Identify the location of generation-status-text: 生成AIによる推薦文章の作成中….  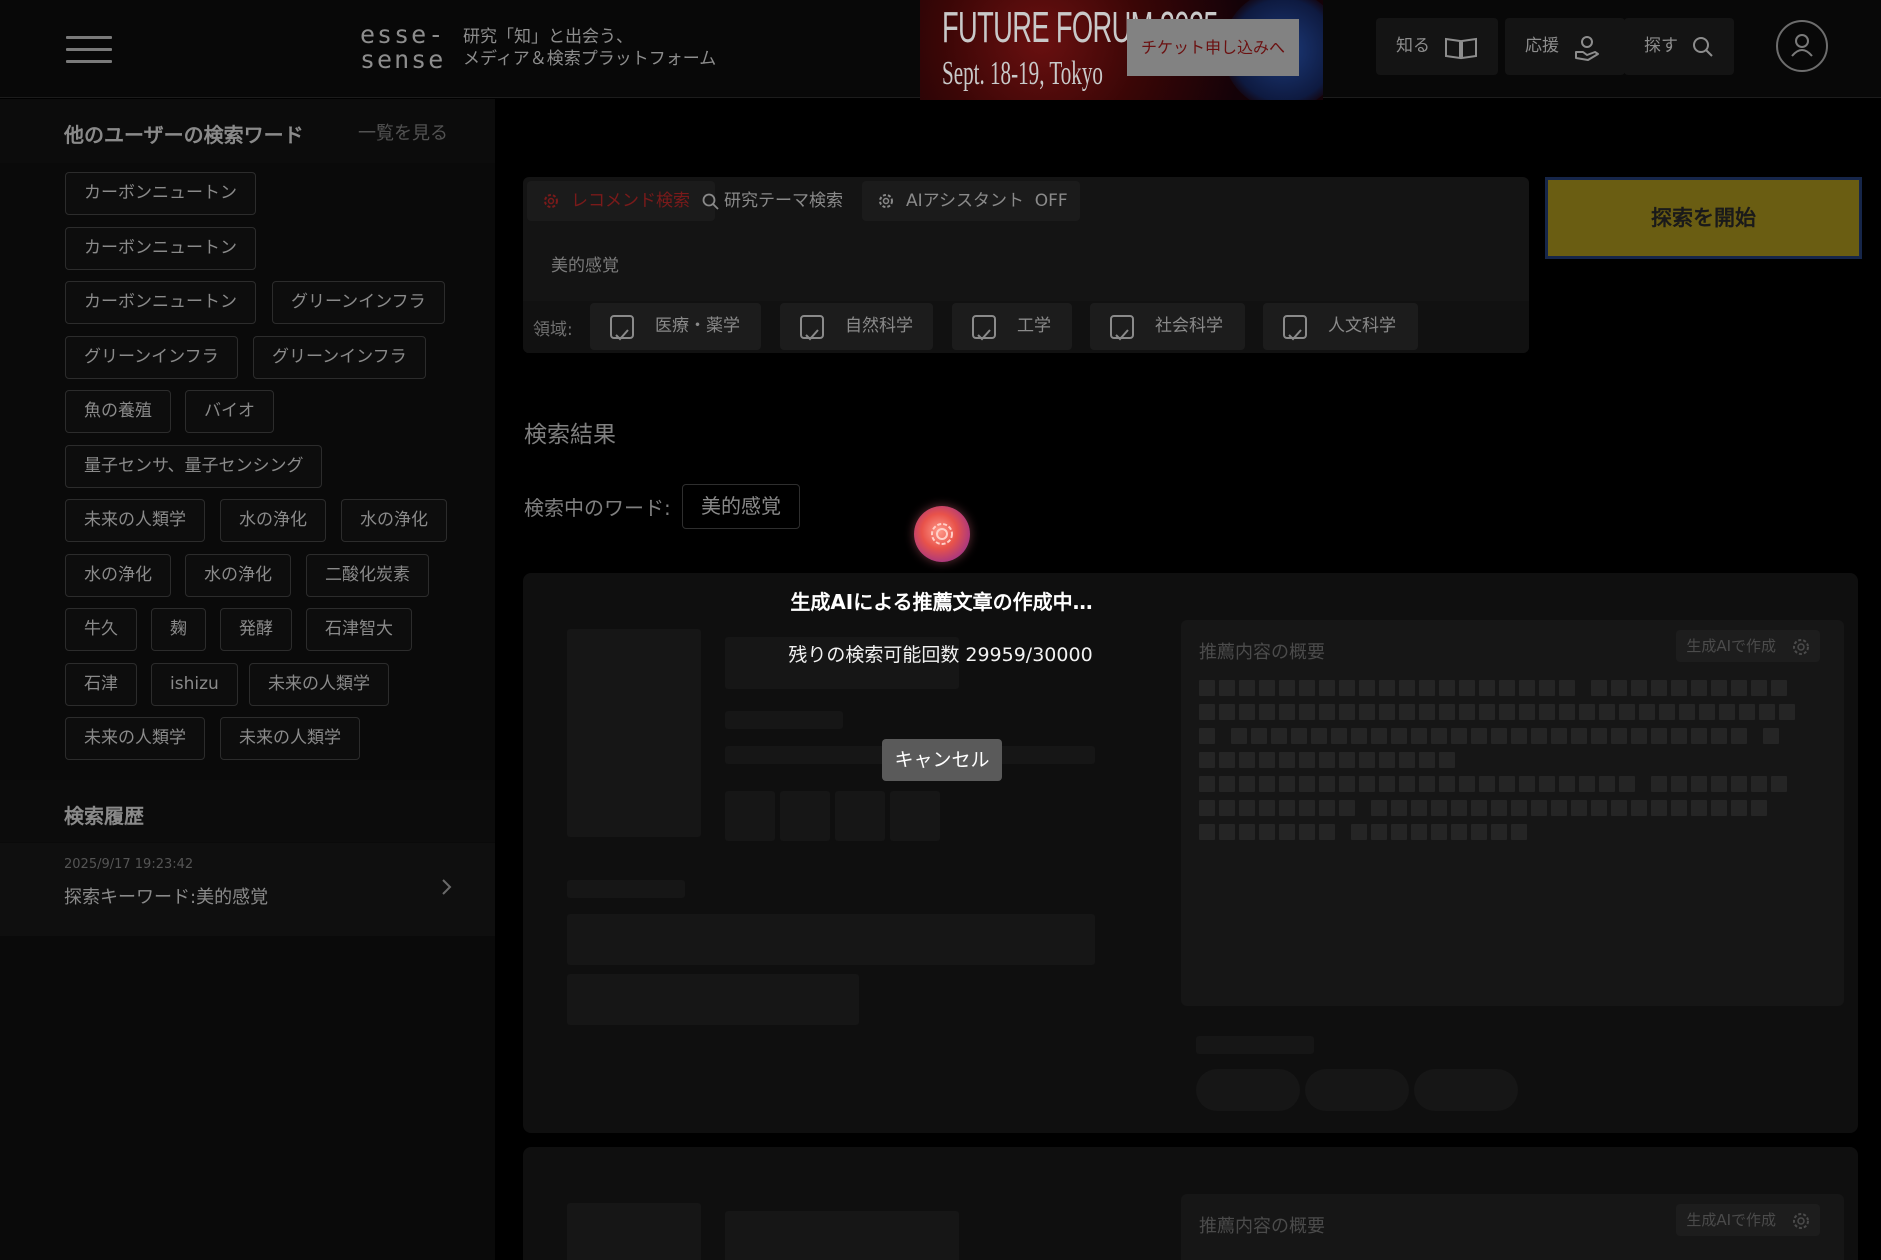
(941, 602).